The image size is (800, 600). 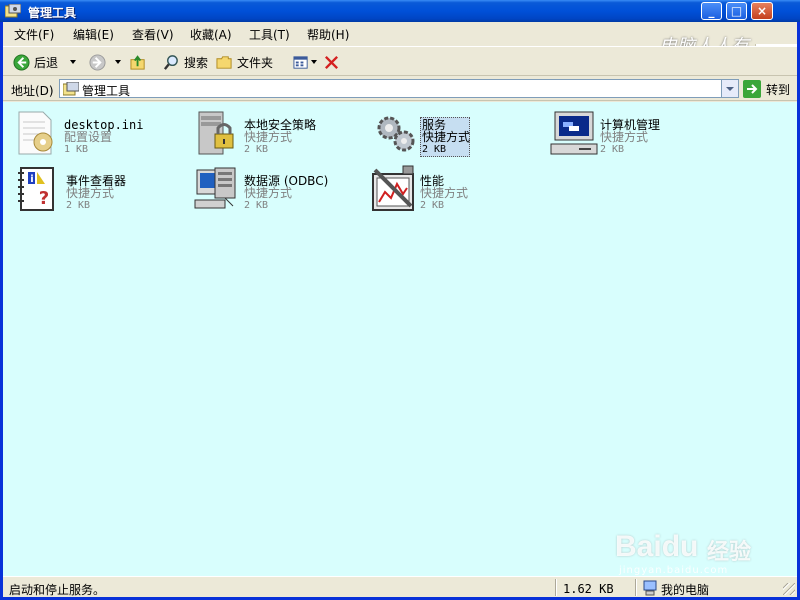 I want to click on computer-management-icon, so click(x=574, y=133).